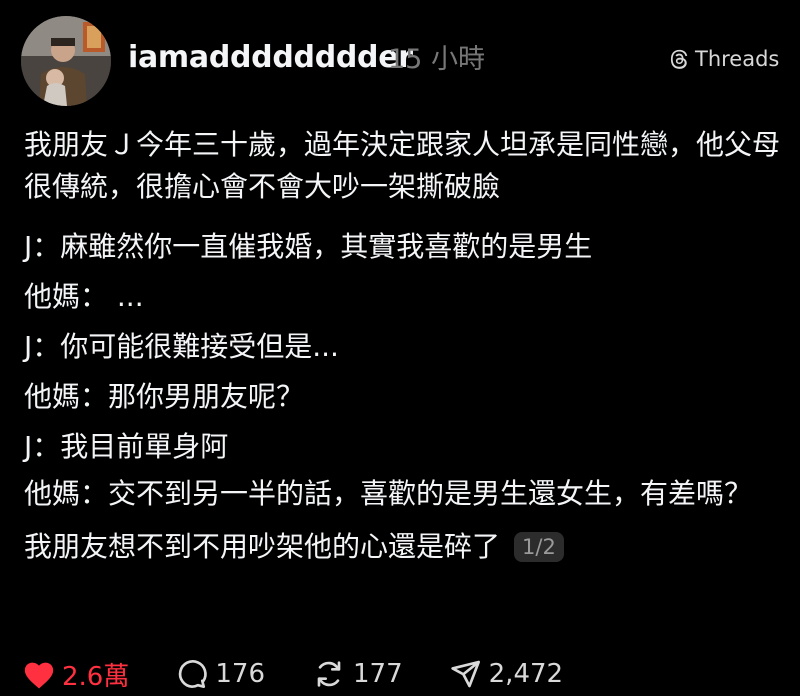 This screenshot has height=696, width=800. I want to click on send-icon, so click(466, 674).